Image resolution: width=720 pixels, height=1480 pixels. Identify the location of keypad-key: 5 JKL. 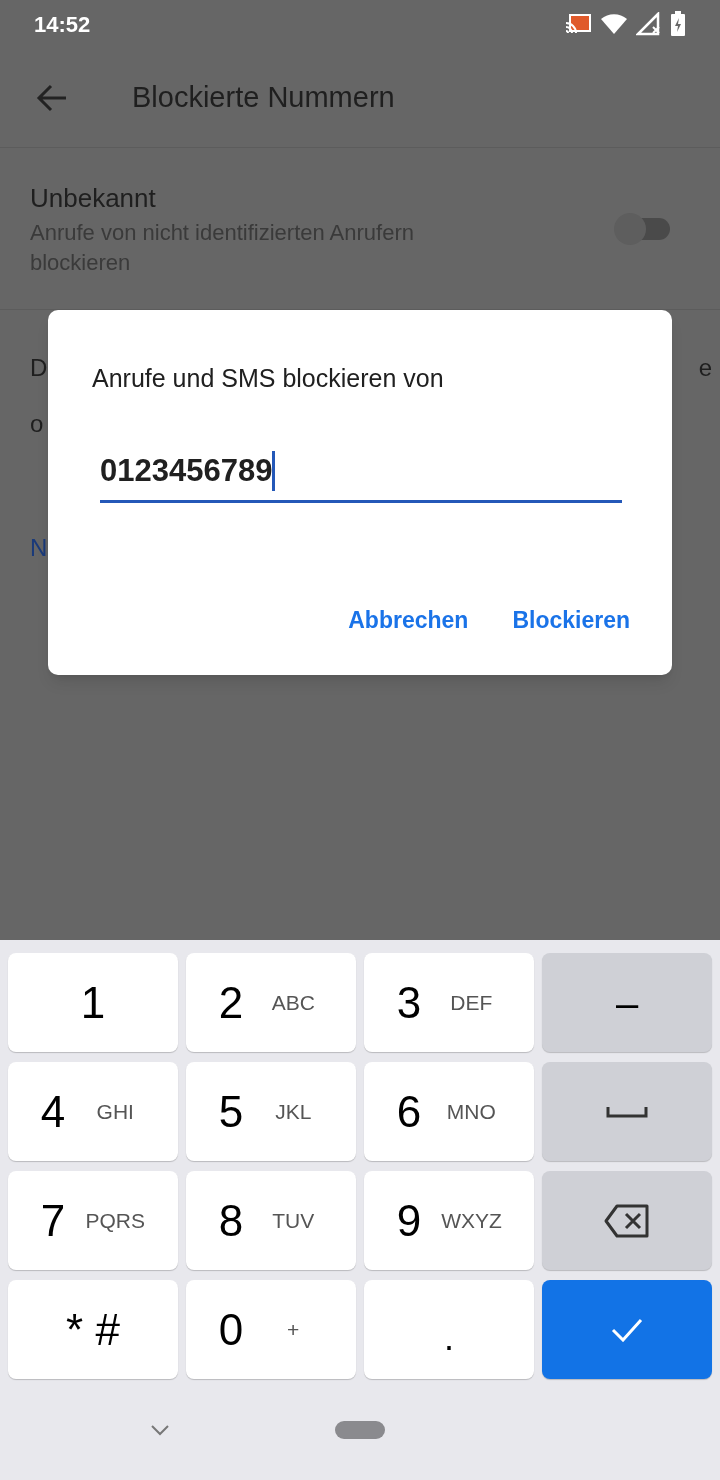
(271, 1111).